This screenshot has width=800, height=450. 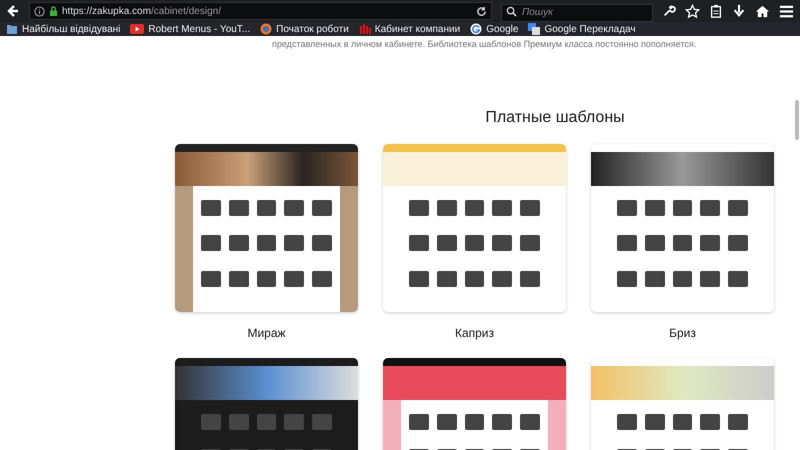 What do you see at coordinates (266, 333) in the screenshot?
I see `template-name: Мираж` at bounding box center [266, 333].